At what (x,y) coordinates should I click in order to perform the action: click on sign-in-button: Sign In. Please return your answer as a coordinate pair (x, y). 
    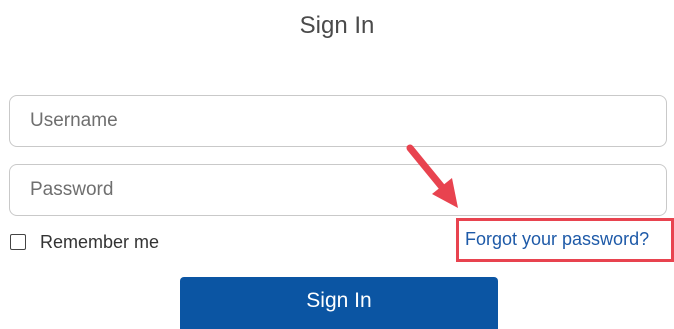
    Looking at the image, I should click on (339, 303).